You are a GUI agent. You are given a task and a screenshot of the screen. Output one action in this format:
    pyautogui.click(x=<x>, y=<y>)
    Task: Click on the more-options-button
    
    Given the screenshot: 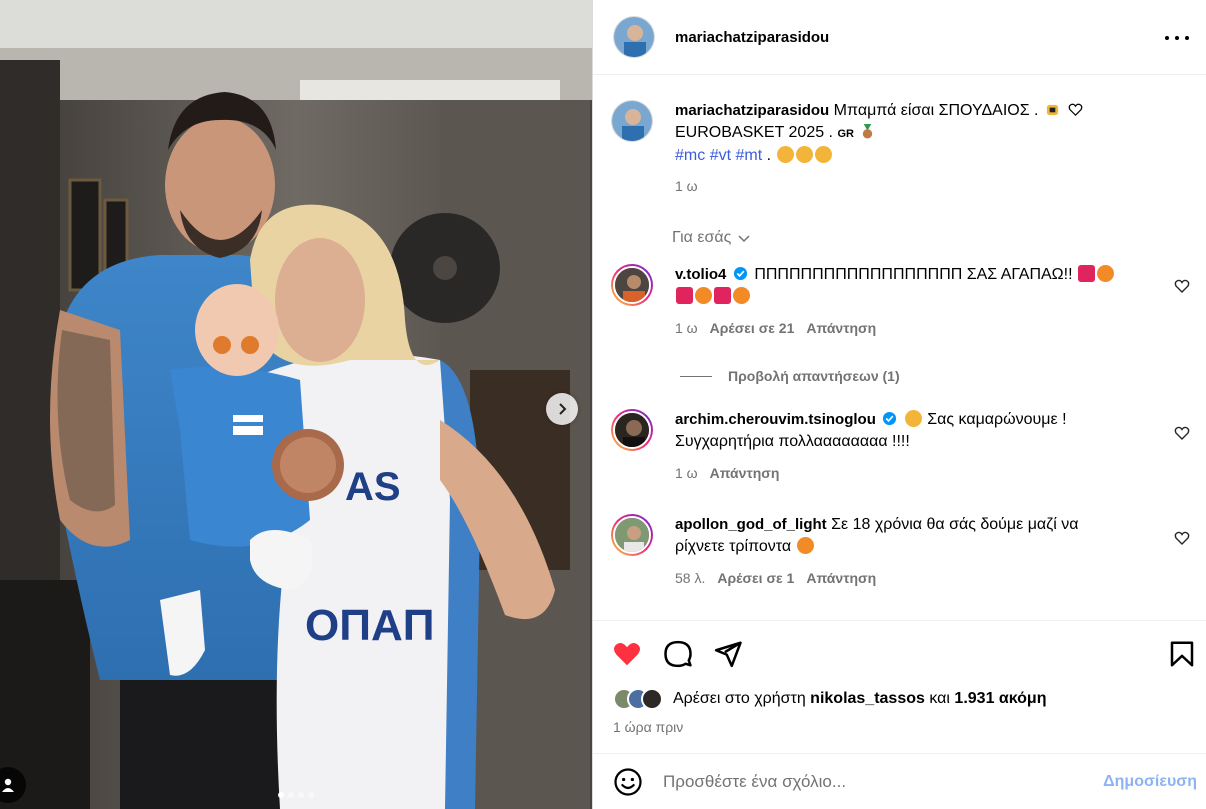 What is the action you would take?
    pyautogui.click(x=1177, y=38)
    